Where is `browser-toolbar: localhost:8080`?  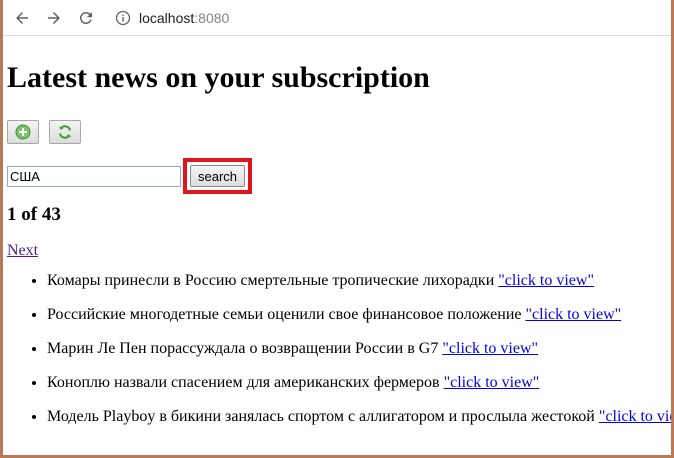
browser-toolbar: localhost:8080 is located at coordinates (337, 18).